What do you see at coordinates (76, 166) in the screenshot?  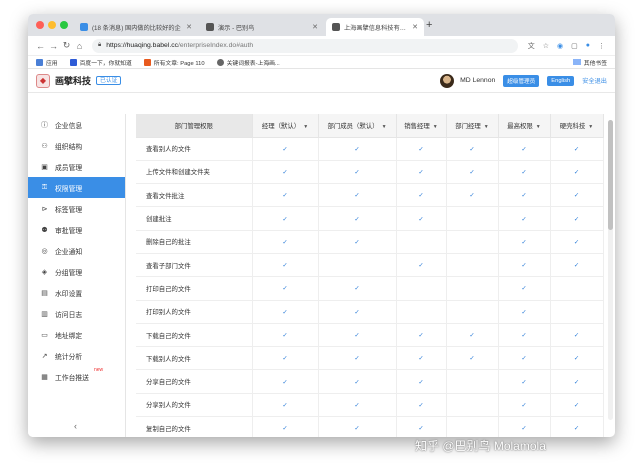 I see `sidebar-item: ▣ 成员管理` at bounding box center [76, 166].